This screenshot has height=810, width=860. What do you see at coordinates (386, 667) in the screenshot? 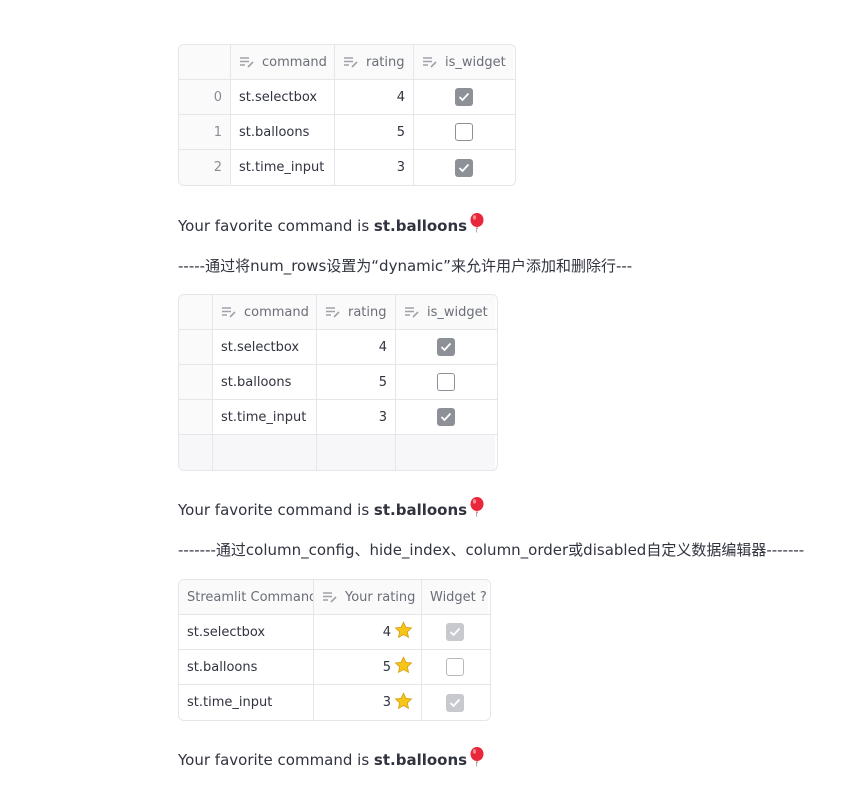
I see `rating-value: 5` at bounding box center [386, 667].